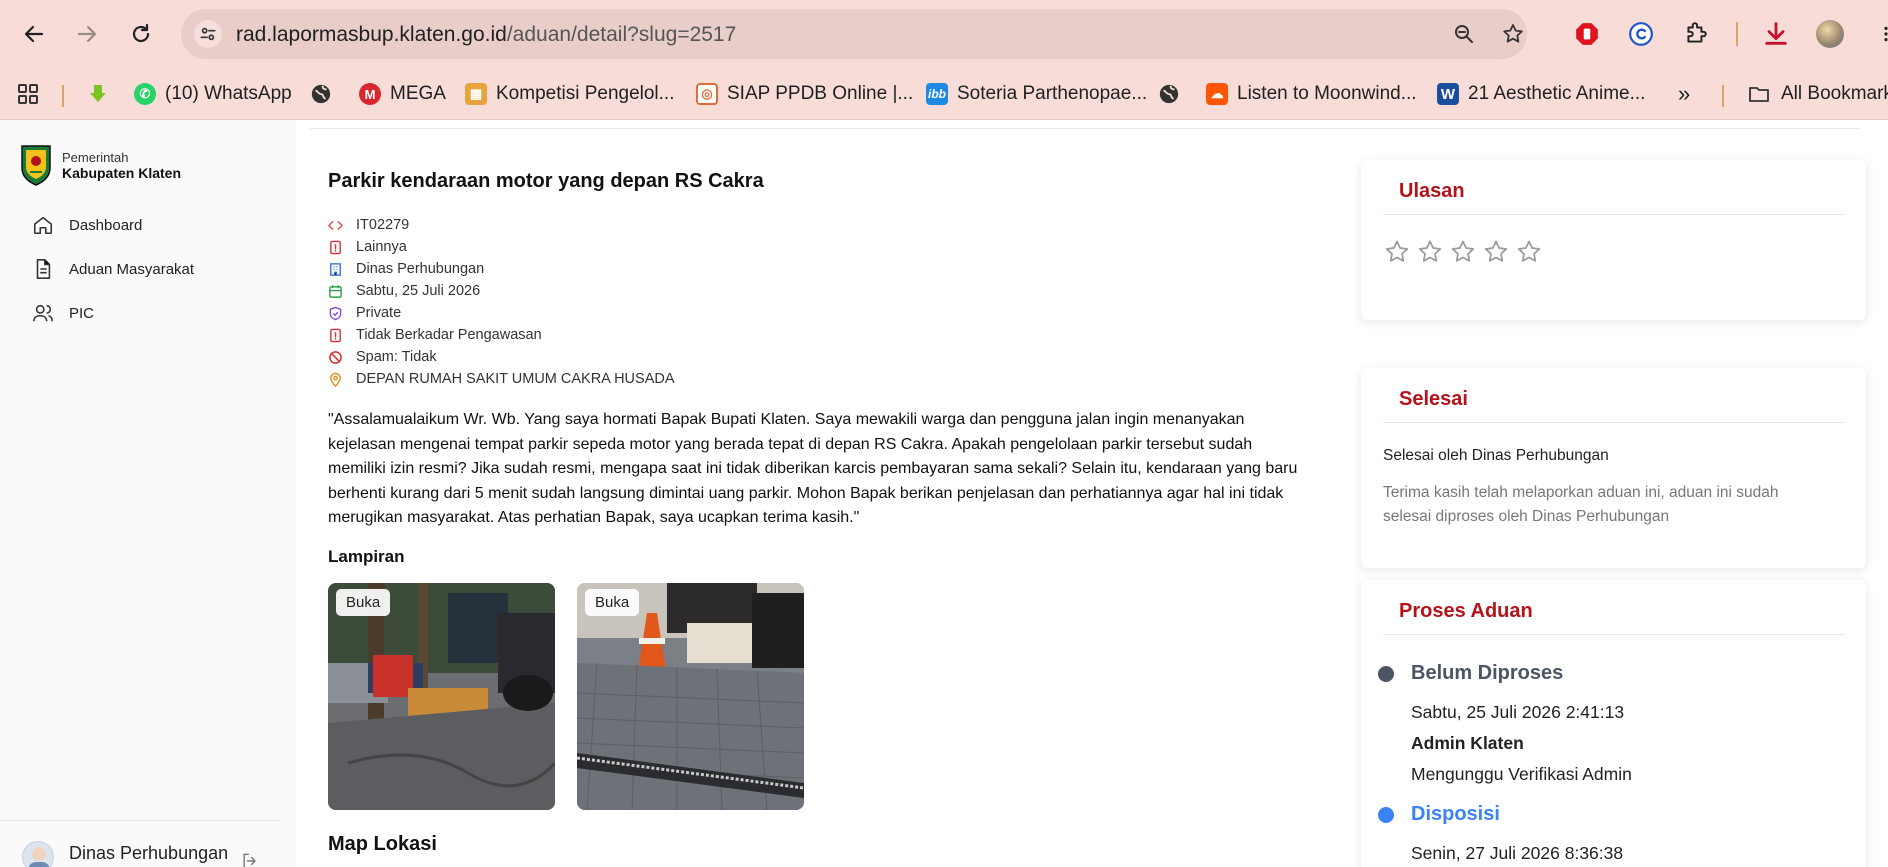 This screenshot has height=867, width=1888. I want to click on bookmark-mega: M MEGA, so click(402, 94).